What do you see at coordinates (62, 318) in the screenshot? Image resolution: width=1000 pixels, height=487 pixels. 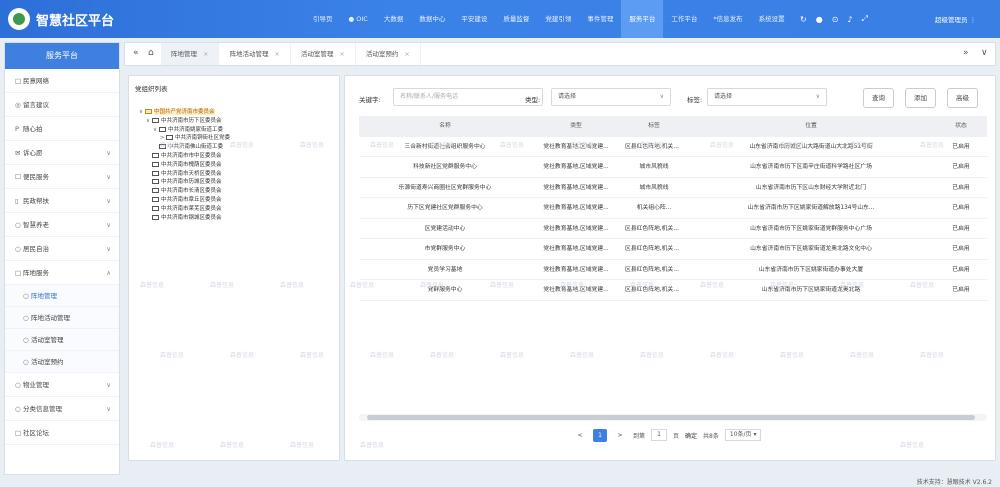 I see `sidebar-subitem: ○ 阵地活动管理` at bounding box center [62, 318].